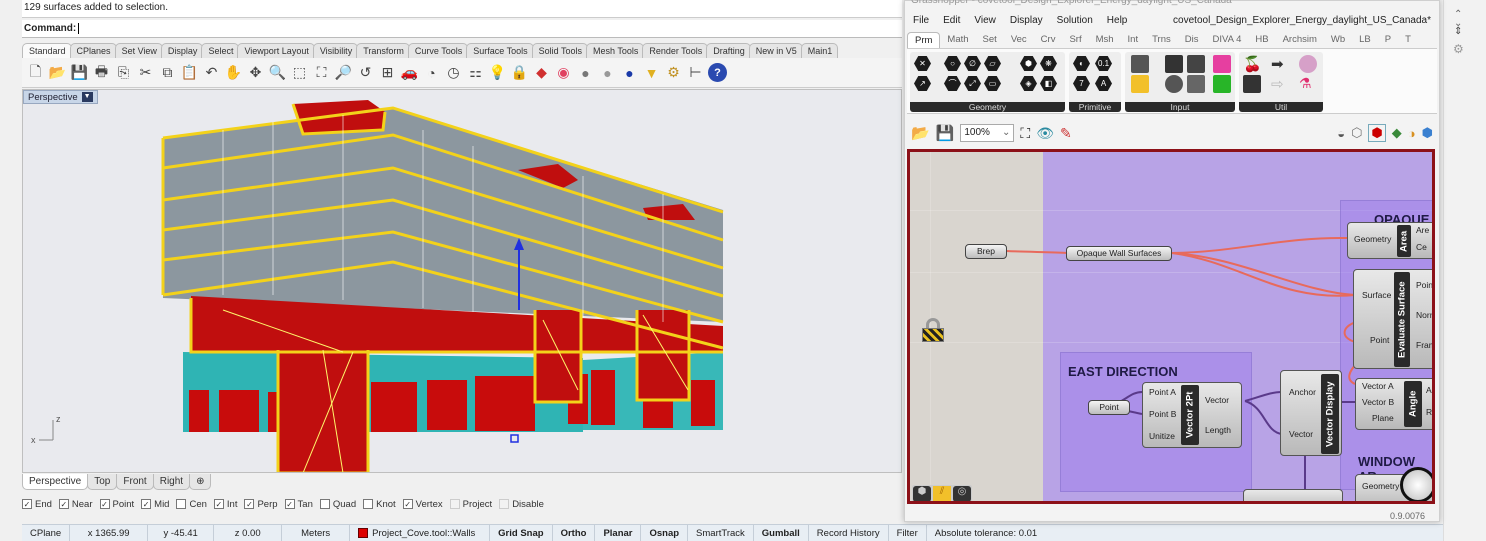 The image size is (1486, 541). I want to click on osnap-disable: Disable, so click(521, 504).